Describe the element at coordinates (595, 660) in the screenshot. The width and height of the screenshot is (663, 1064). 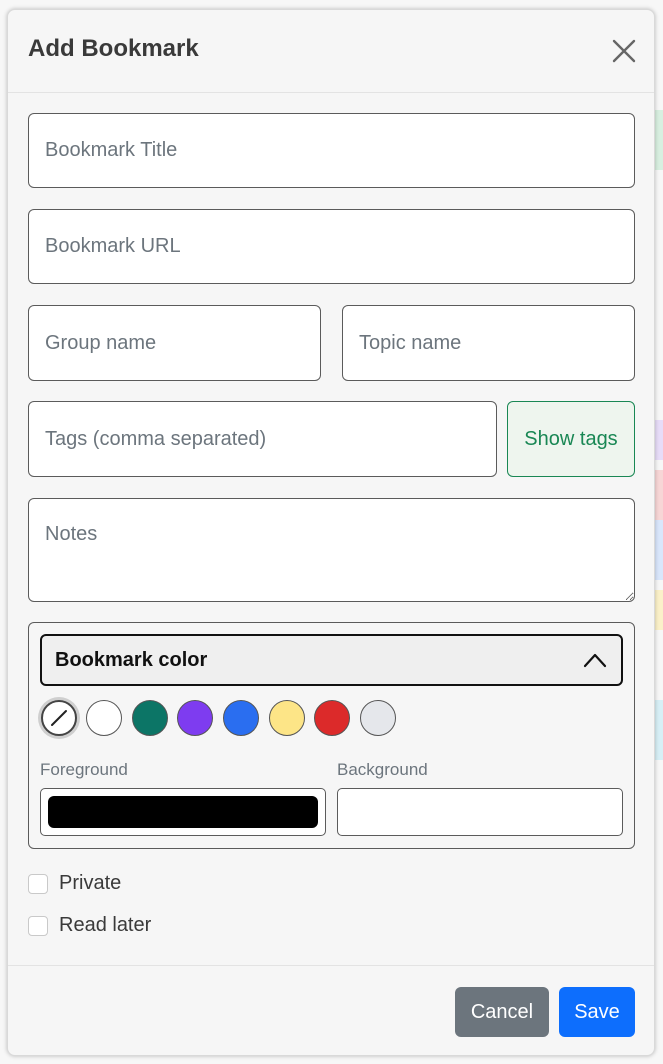
I see `chevron-up-icon` at that location.